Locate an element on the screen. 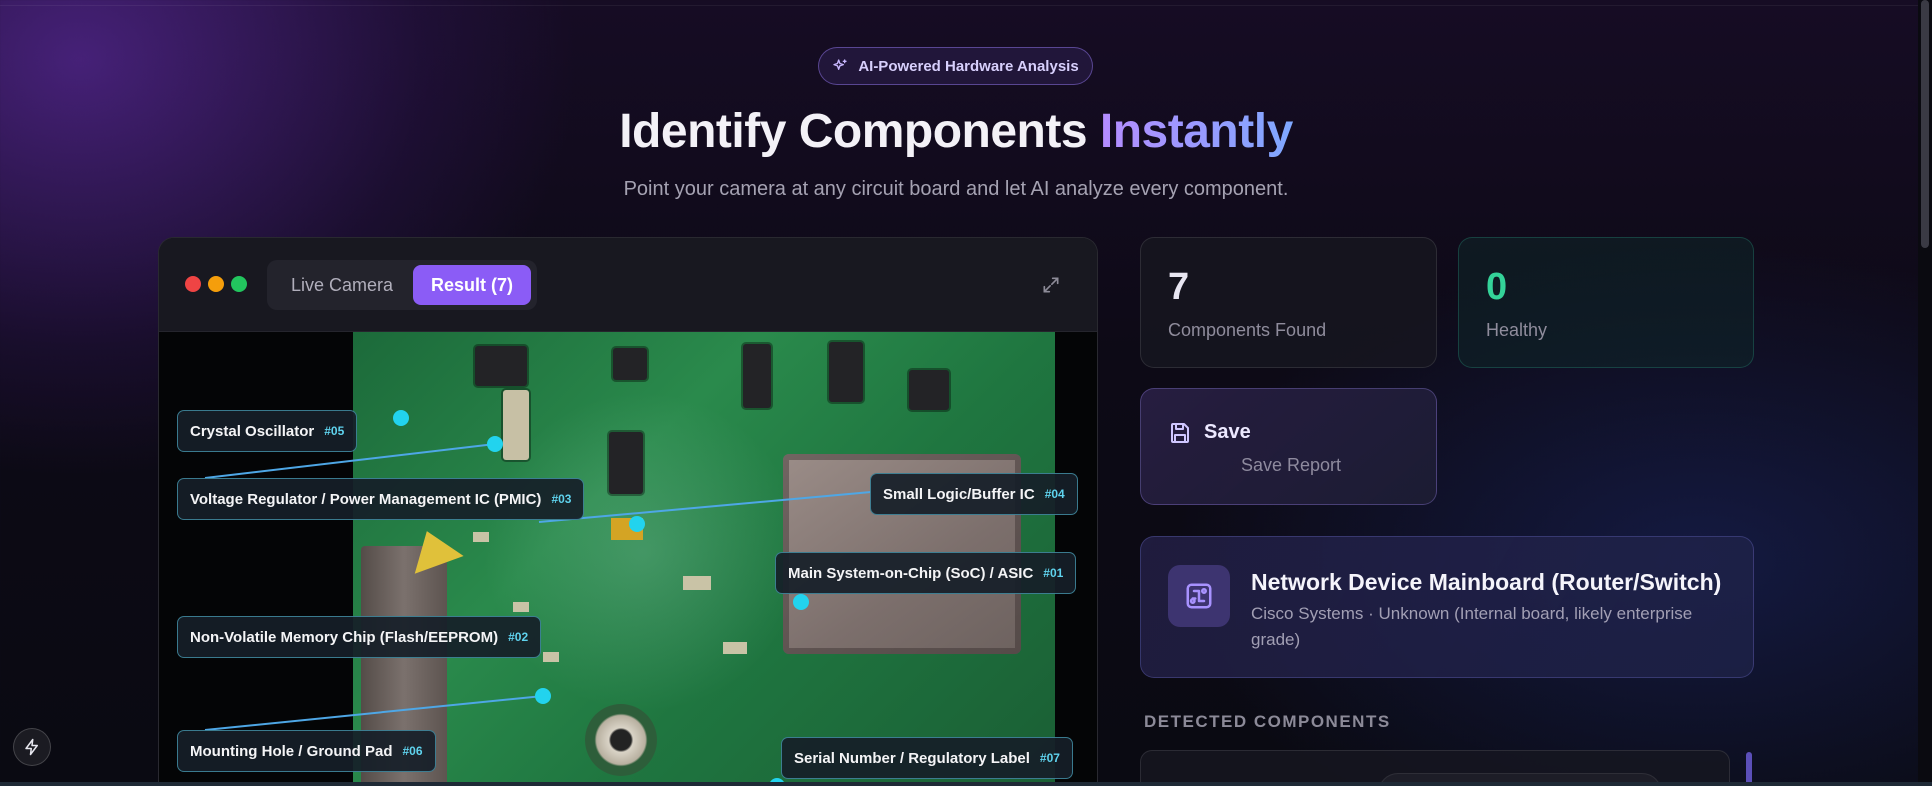 The image size is (1932, 786). page-scrollbar-thumb is located at coordinates (1925, 124).